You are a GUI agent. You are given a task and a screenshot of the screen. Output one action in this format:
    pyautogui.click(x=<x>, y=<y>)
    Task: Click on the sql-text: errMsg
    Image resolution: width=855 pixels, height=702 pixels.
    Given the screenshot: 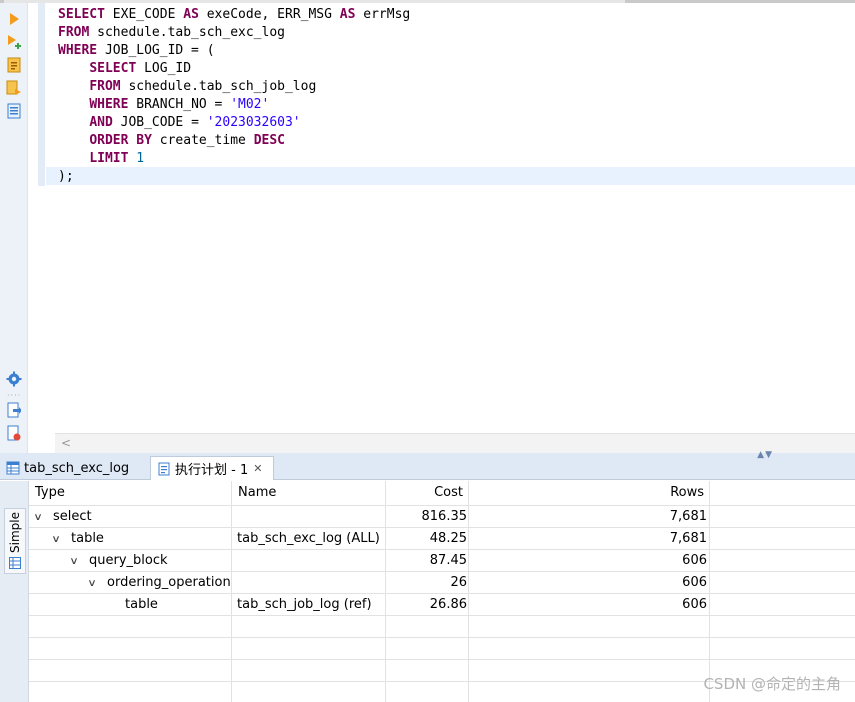 What is the action you would take?
    pyautogui.click(x=383, y=14)
    